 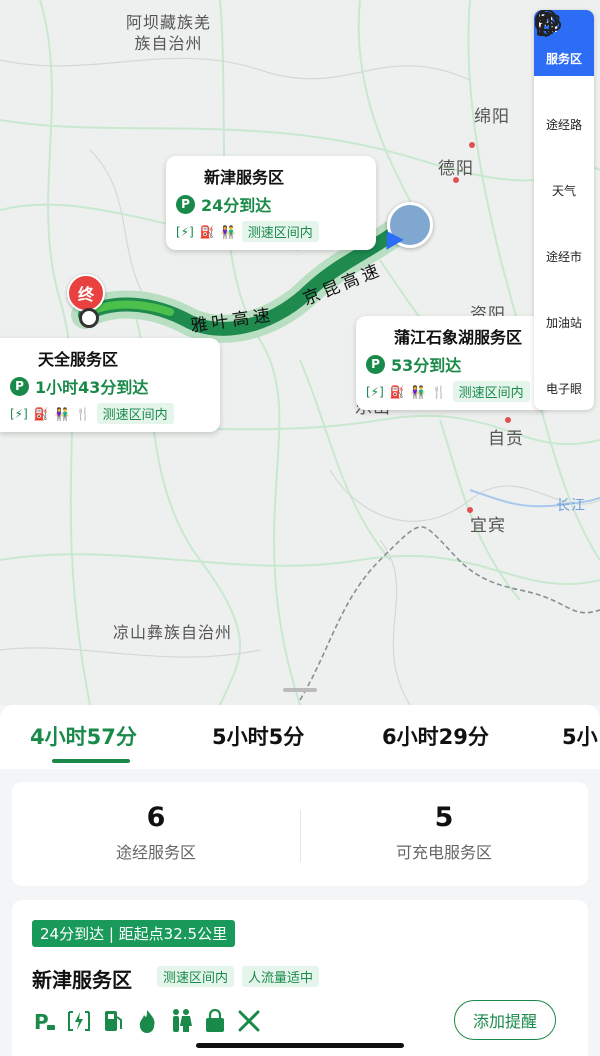 What do you see at coordinates (300, 1045) in the screenshot?
I see `home-indicator` at bounding box center [300, 1045].